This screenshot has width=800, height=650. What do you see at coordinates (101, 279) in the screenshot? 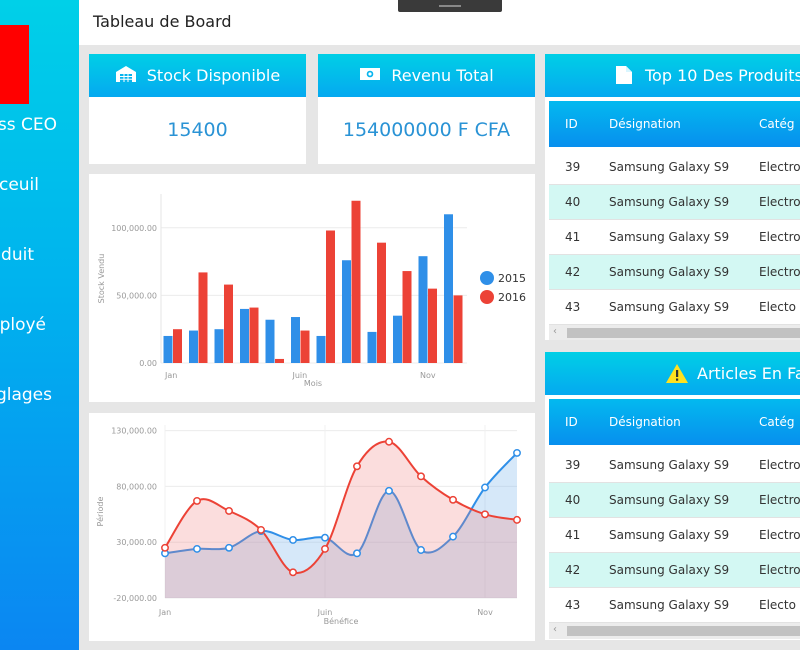
I see `y-axis-label: Stock Vendu` at bounding box center [101, 279].